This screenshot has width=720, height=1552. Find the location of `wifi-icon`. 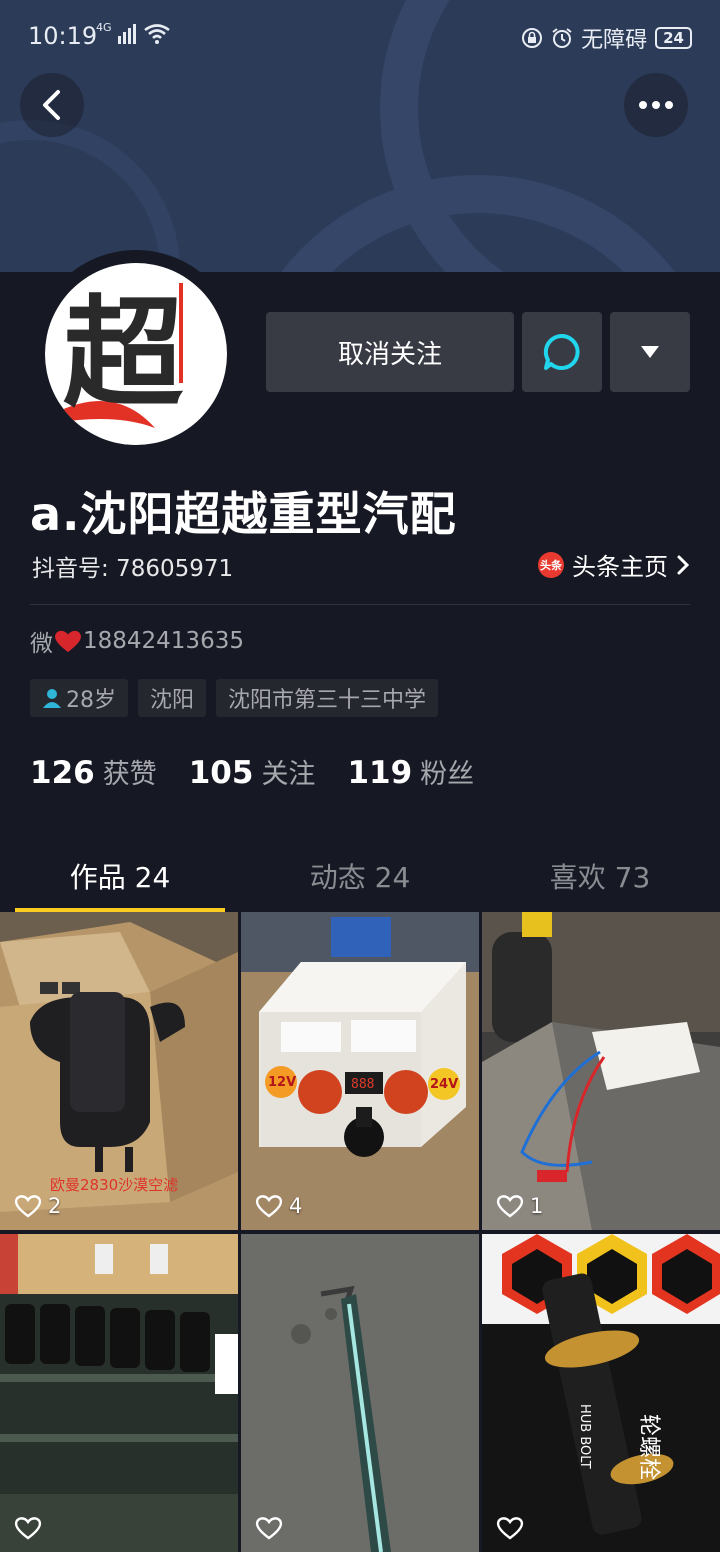

wifi-icon is located at coordinates (156, 34).